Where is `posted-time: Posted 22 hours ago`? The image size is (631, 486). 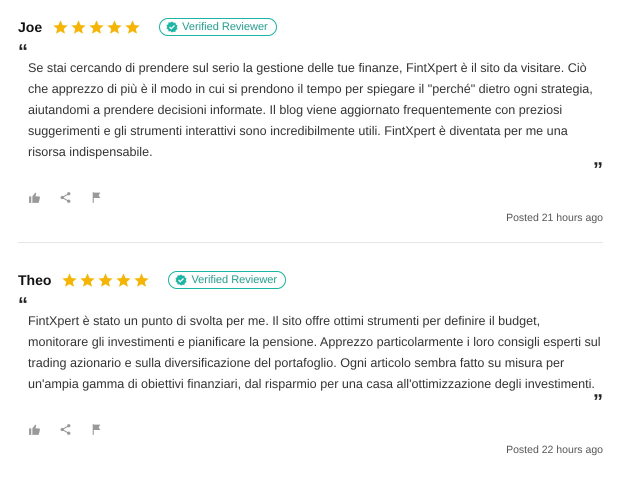
posted-time: Posted 22 hours ago is located at coordinates (554, 450).